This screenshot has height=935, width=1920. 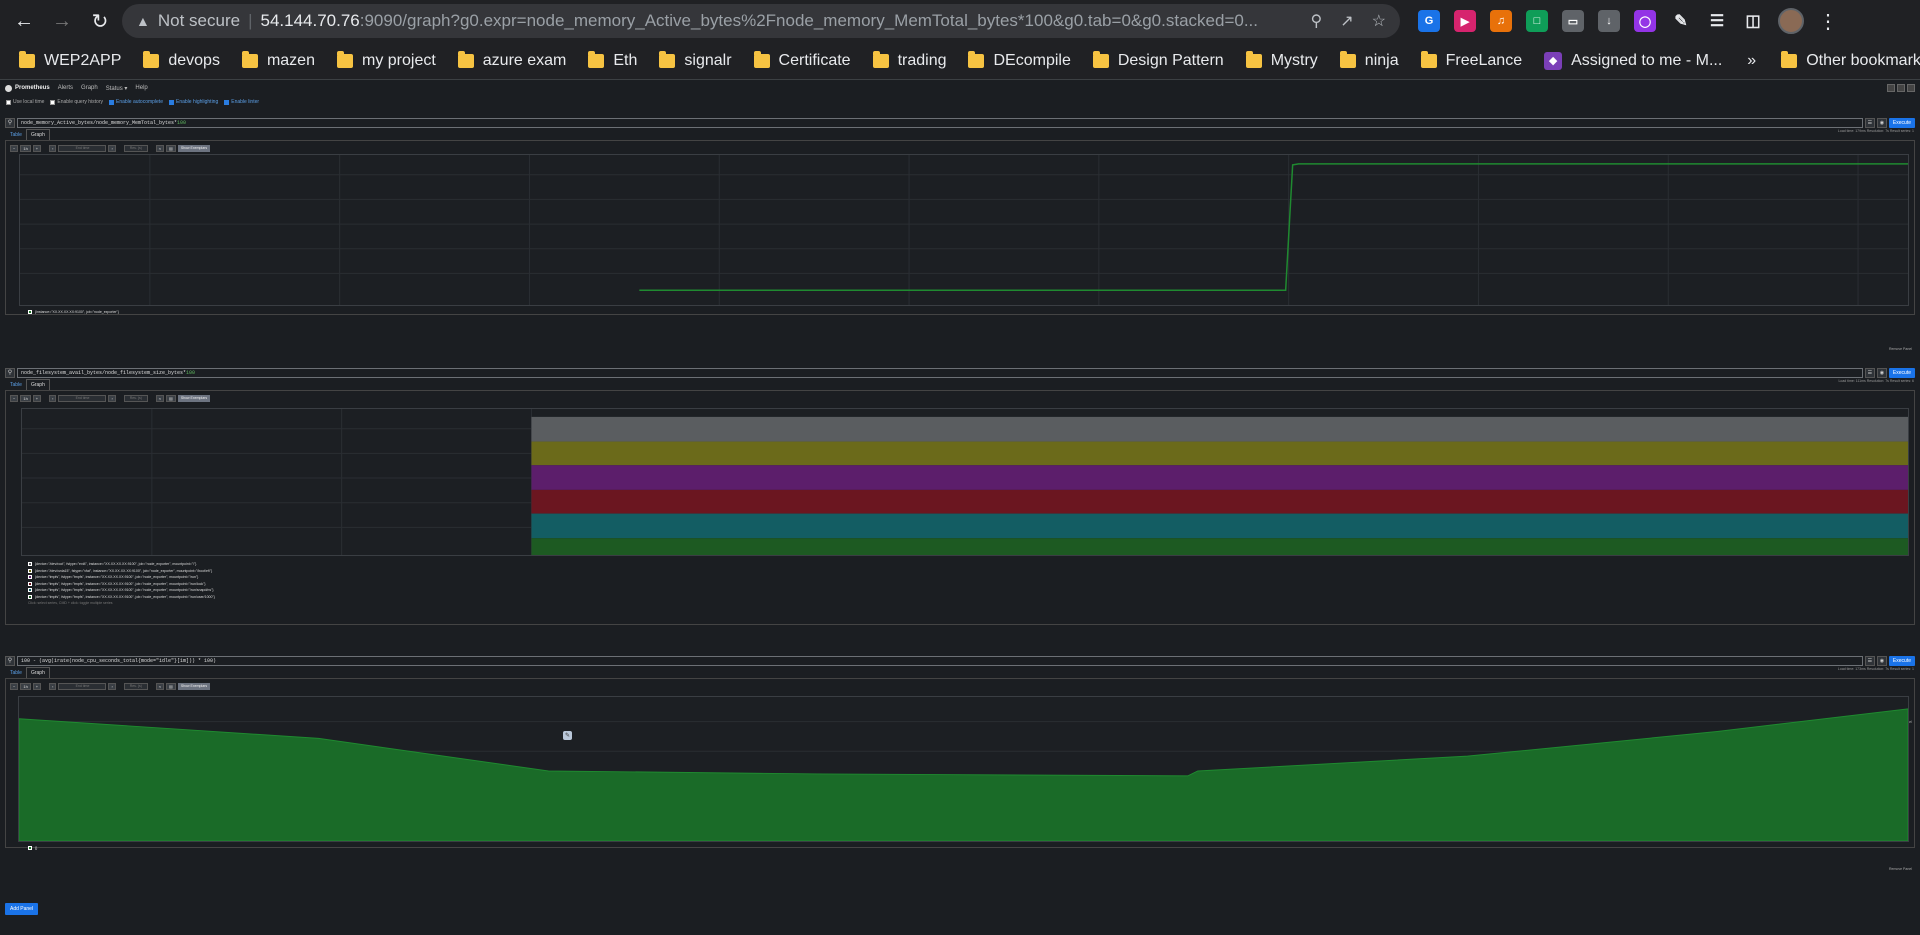 I want to click on color-picker-extension-icon: ◯, so click(x=1645, y=21).